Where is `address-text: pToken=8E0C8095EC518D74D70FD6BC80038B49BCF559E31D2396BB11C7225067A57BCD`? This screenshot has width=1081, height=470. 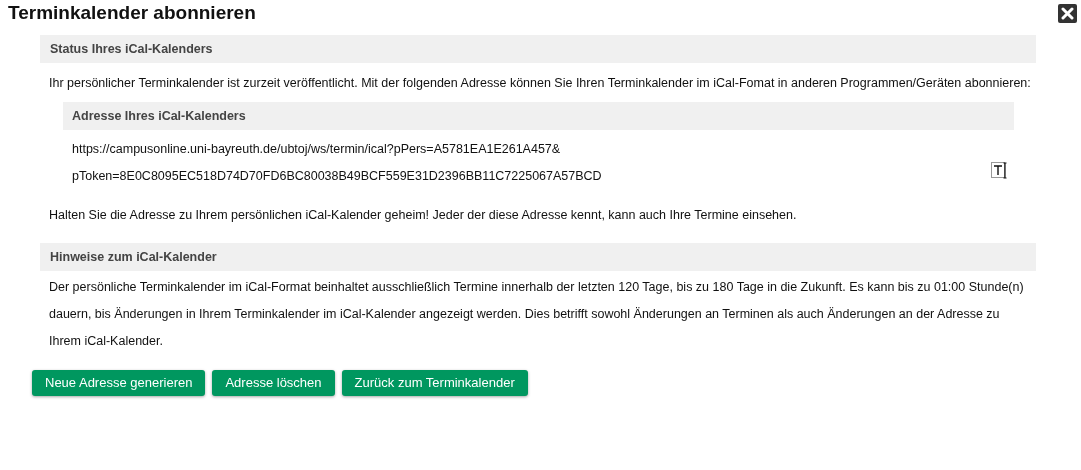
address-text: pToken=8E0C8095EC518D74D70FD6BC80038B49BCF559E31D2396BB11C7225067A57BCD is located at coordinates (337, 176).